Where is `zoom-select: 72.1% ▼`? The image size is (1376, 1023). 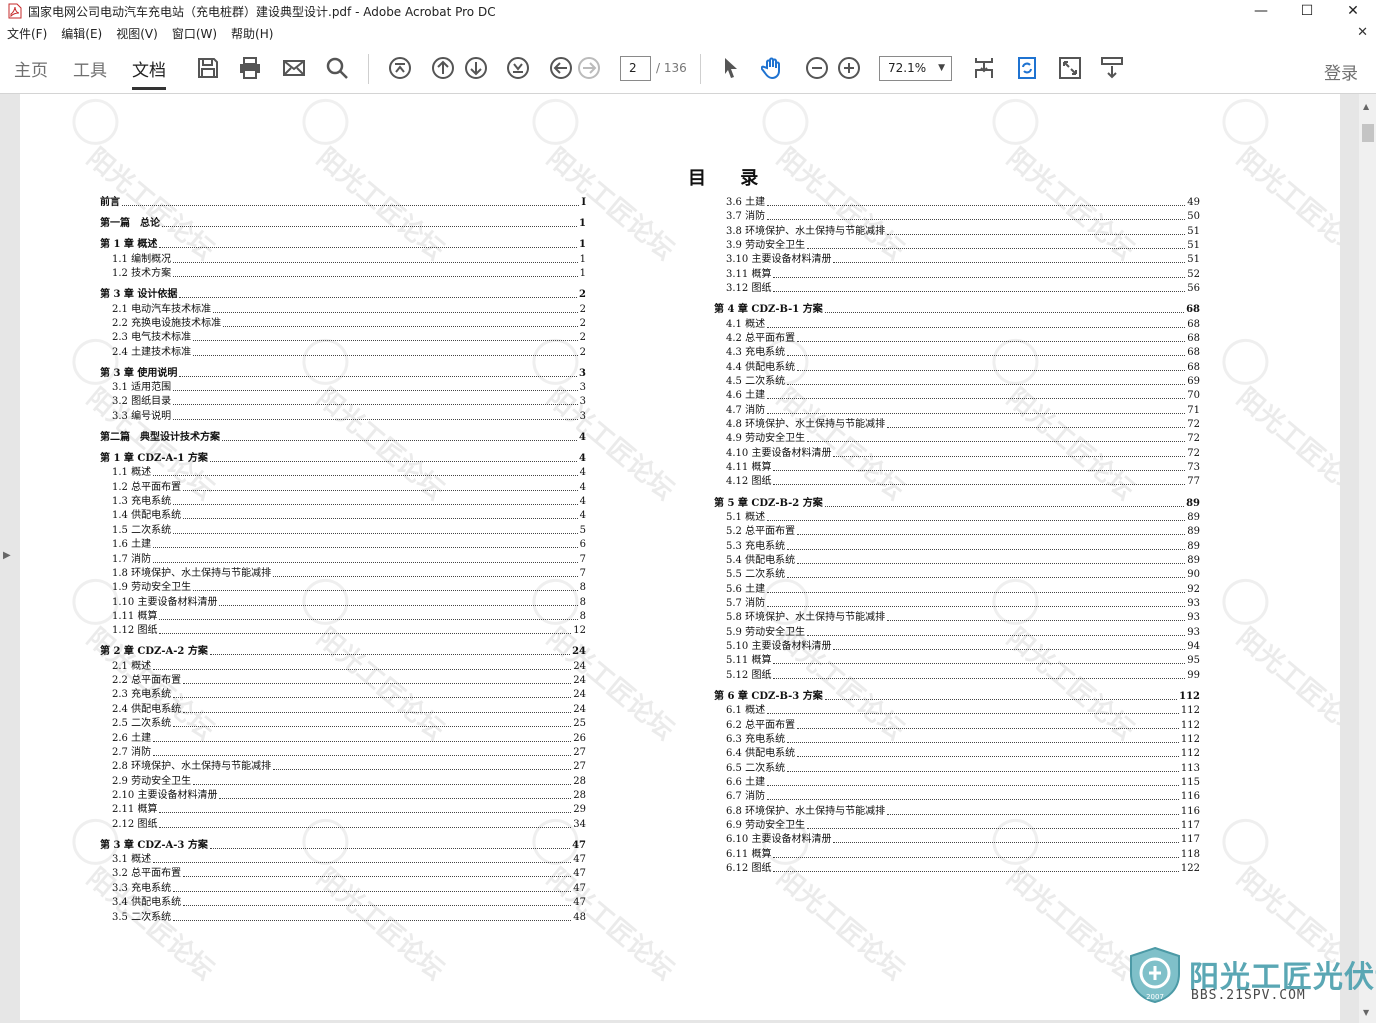 zoom-select: 72.1% ▼ is located at coordinates (915, 68).